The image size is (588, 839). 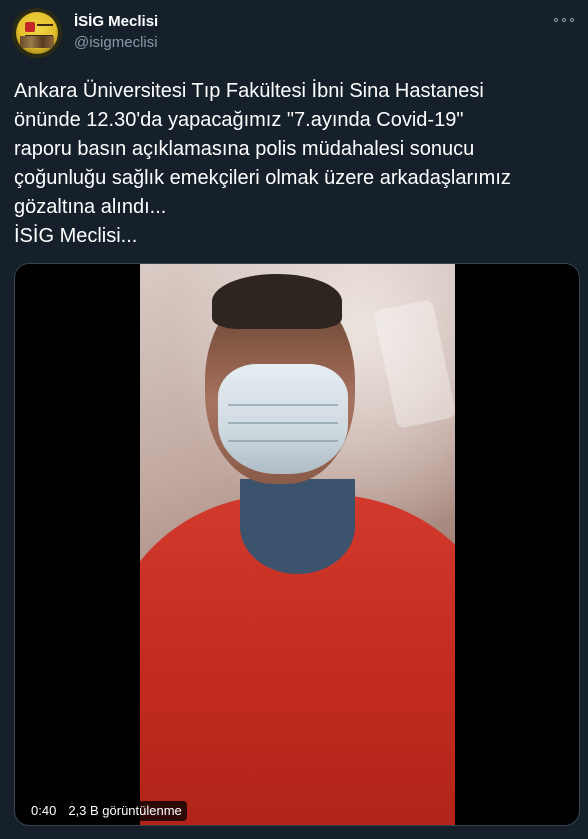 What do you see at coordinates (30, 27) in the screenshot?
I see `logo-mark-icon` at bounding box center [30, 27].